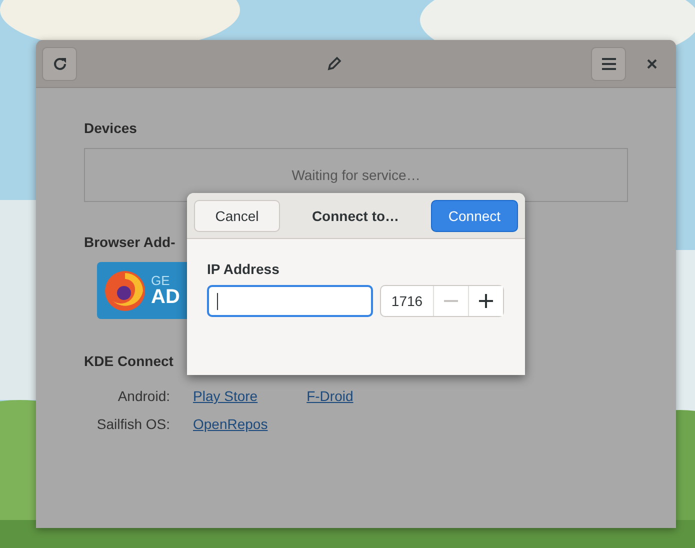 This screenshot has width=695, height=548. Describe the element at coordinates (230, 424) in the screenshot. I see `store-link: OpenRepos` at that location.